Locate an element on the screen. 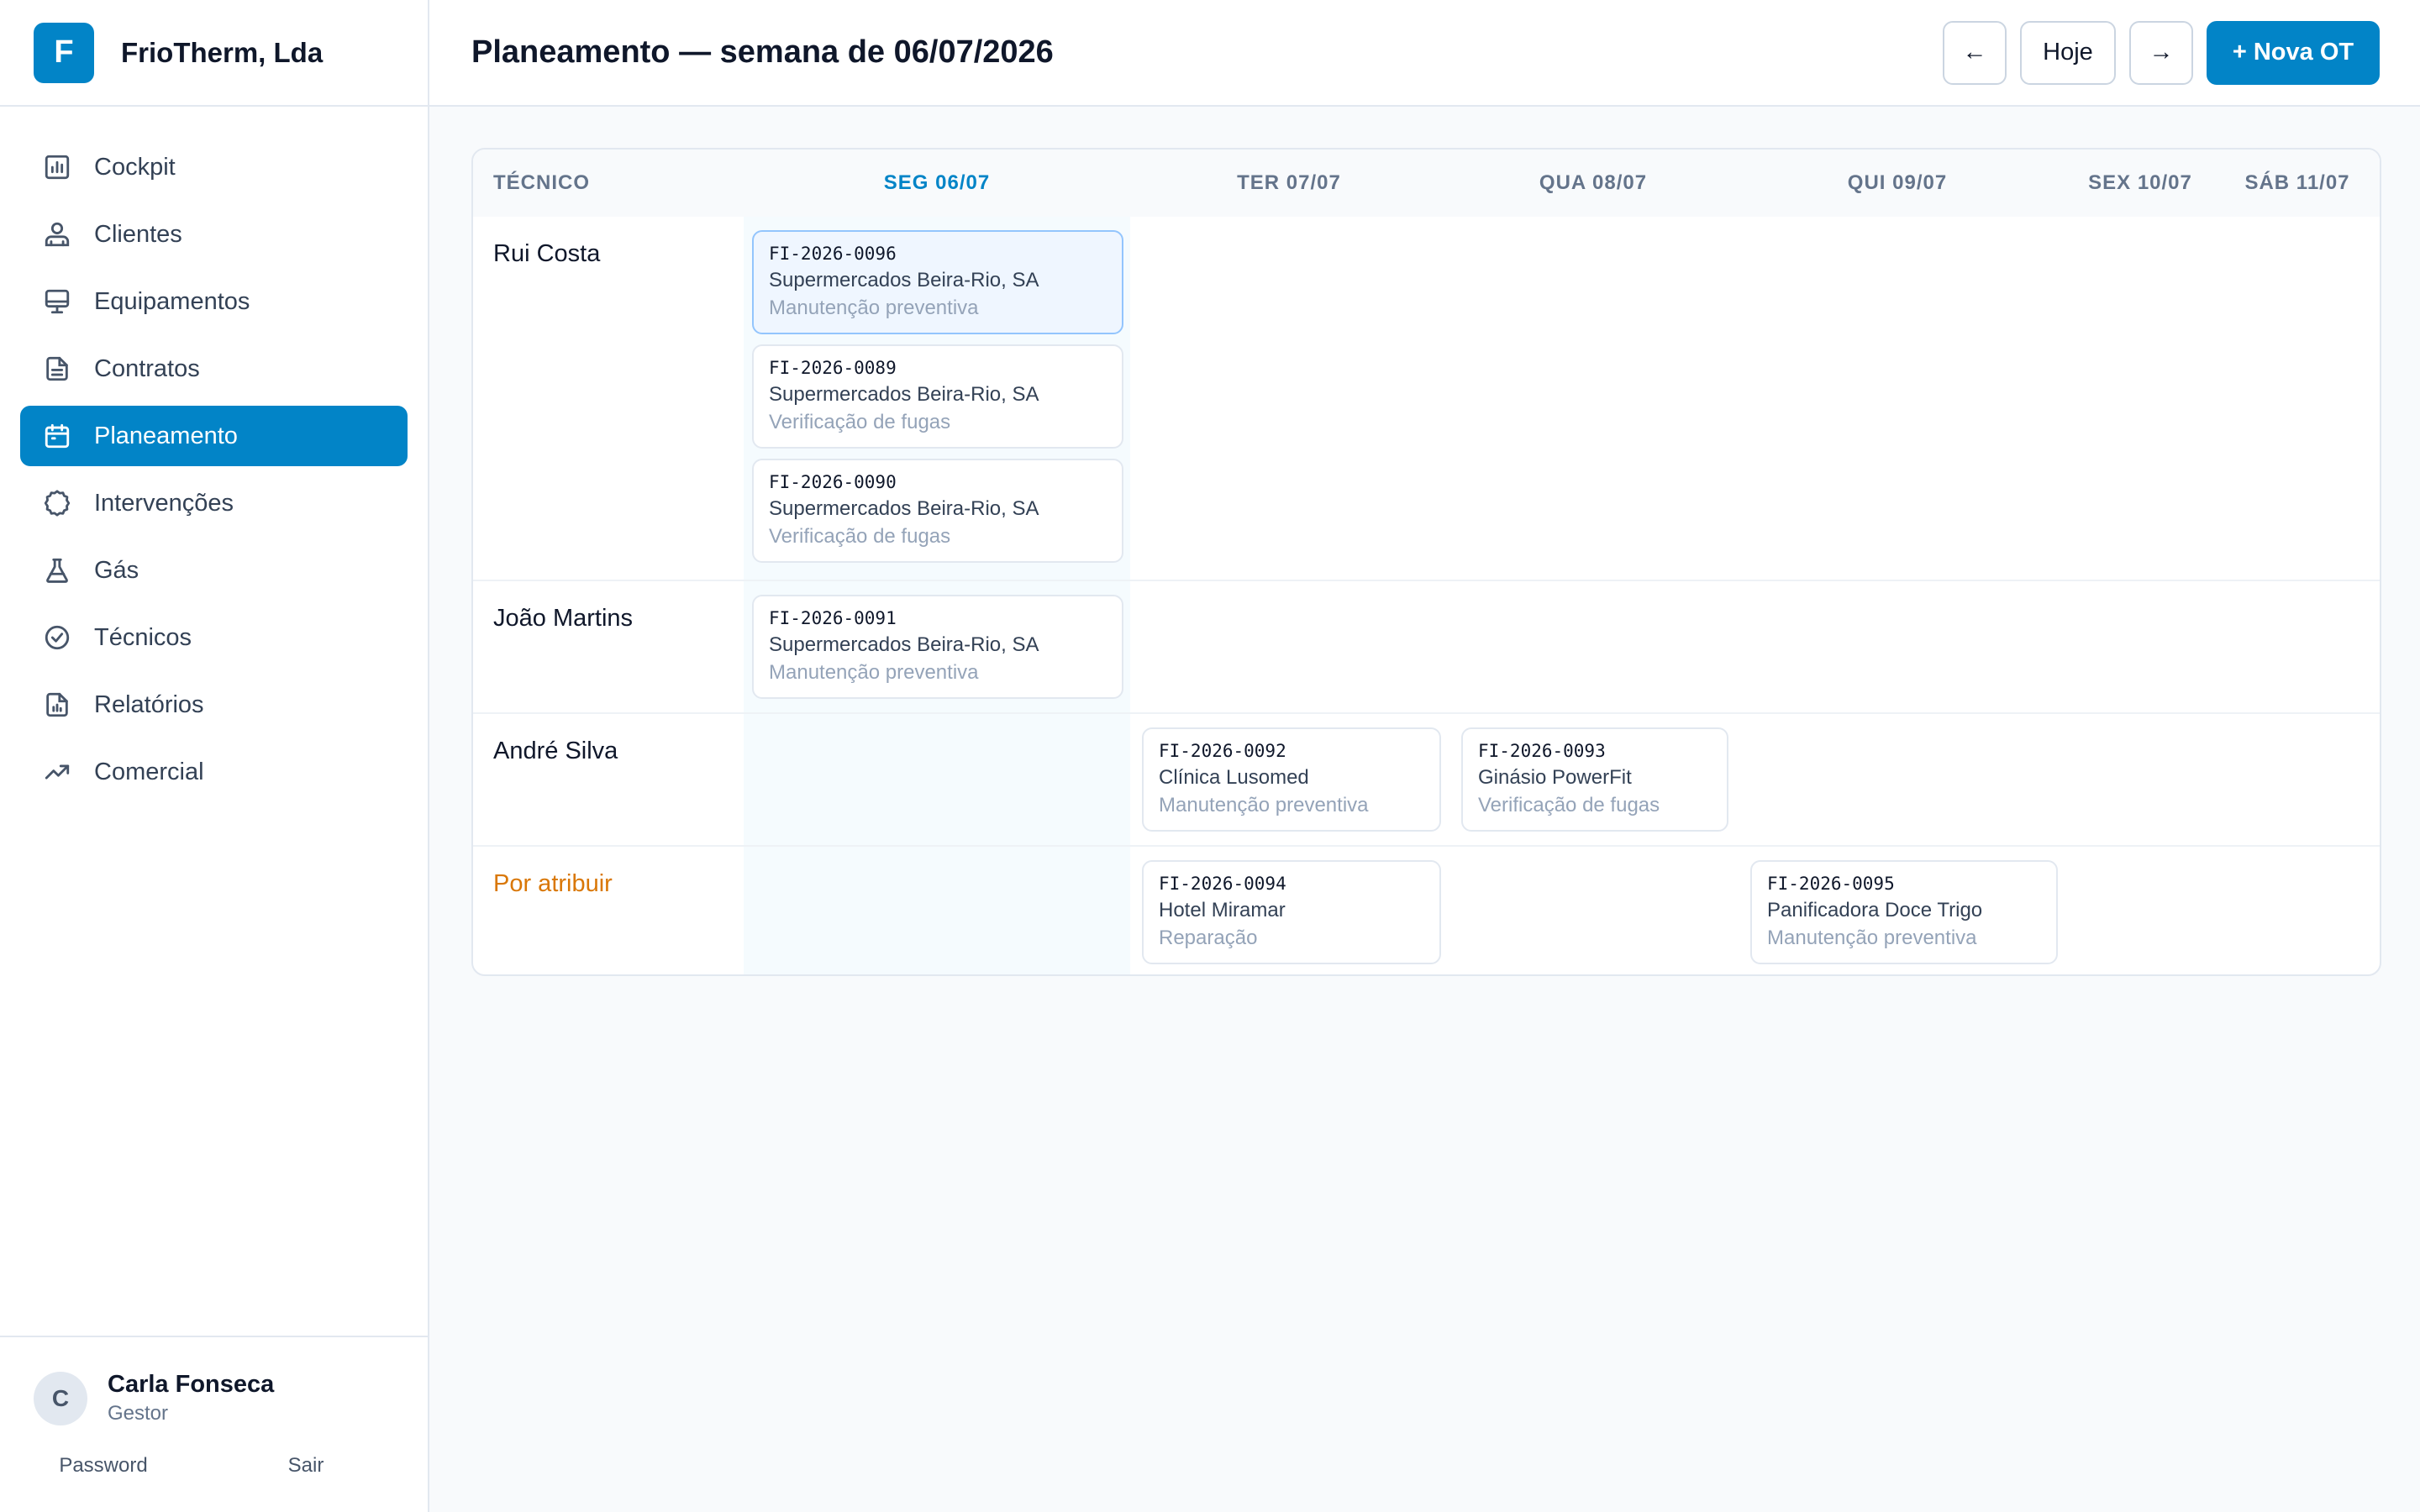 The image size is (2420, 1512). brand: F FrioTherm, Lda is located at coordinates (214, 53).